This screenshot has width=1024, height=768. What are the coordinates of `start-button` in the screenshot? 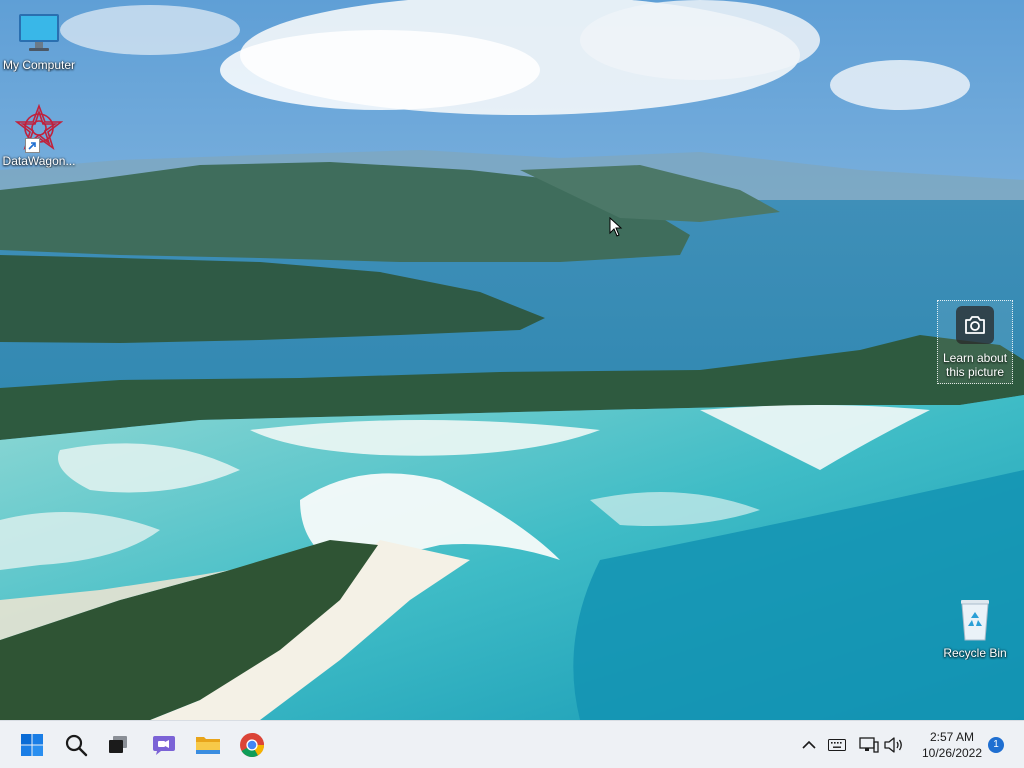 It's located at (32, 745).